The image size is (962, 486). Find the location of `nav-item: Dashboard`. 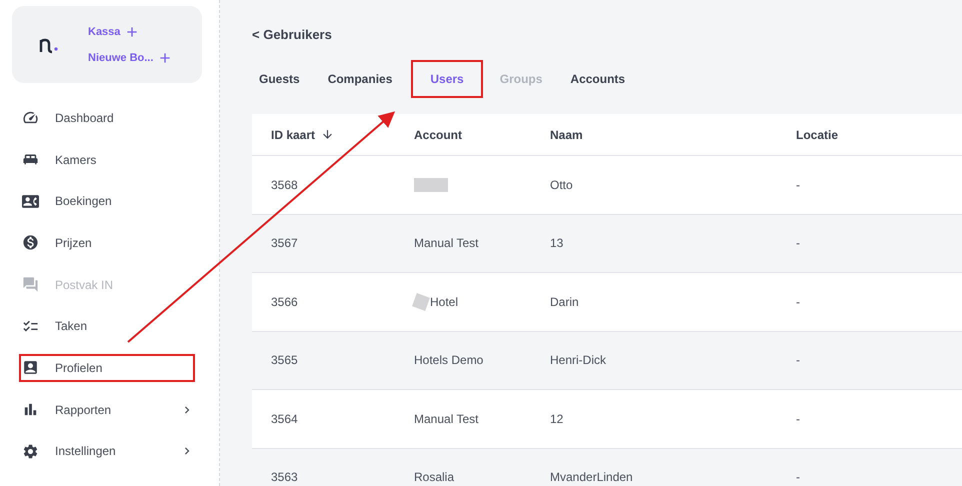

nav-item: Dashboard is located at coordinates (107, 118).